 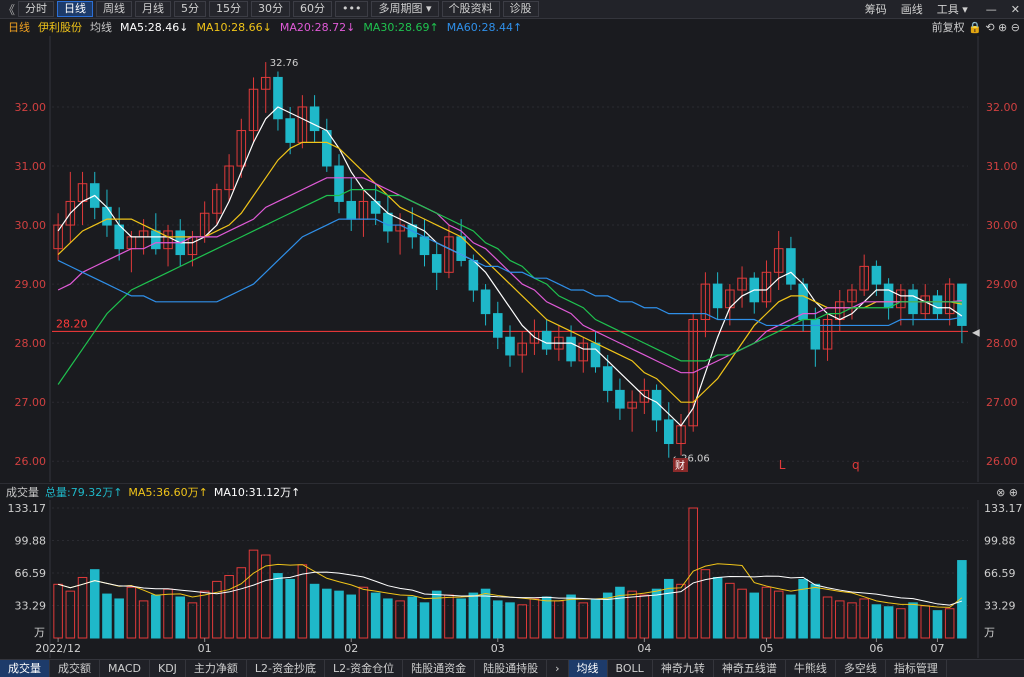 I want to click on tools-button: 工具 ▾, so click(x=952, y=9).